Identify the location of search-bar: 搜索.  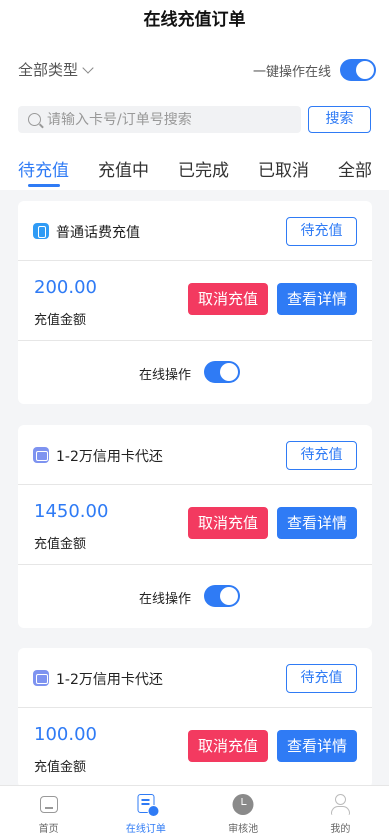
(194, 121).